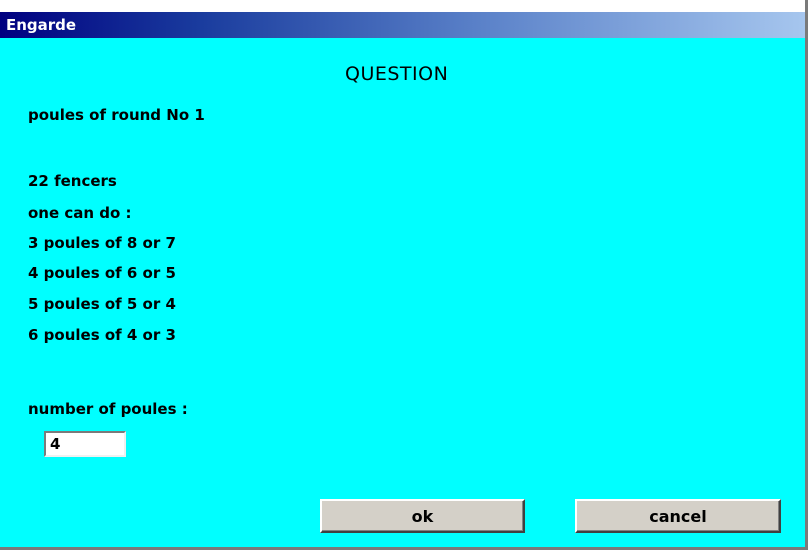  I want to click on poule-option: 3 poules of 8 or 7, so click(102, 243).